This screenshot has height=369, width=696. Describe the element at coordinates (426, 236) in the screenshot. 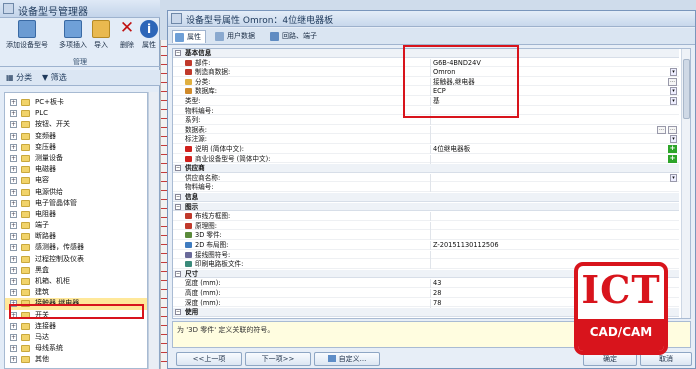

I see `property-row: 3D 零件:` at that location.